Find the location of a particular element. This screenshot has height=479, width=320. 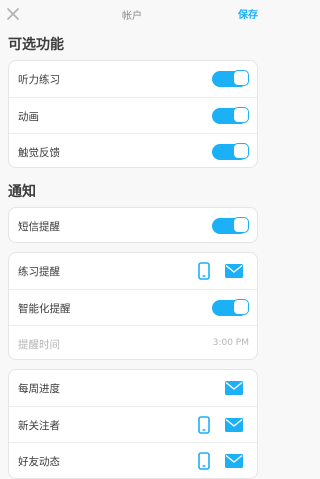

setting-label: 每周进度 is located at coordinates (39, 389).